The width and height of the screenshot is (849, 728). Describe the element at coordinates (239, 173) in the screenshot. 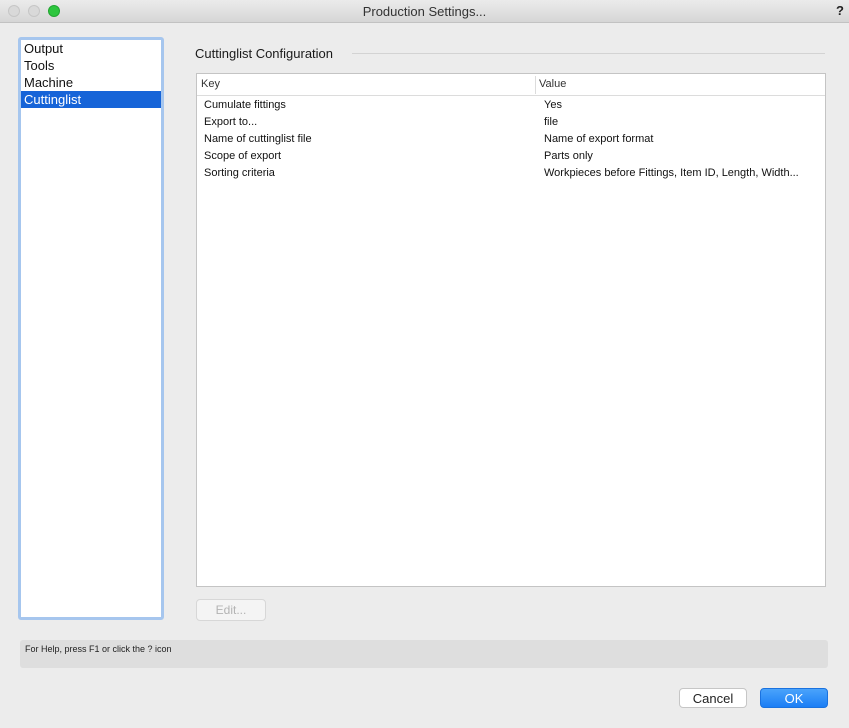

I see `row-key: Sorting criteria` at that location.